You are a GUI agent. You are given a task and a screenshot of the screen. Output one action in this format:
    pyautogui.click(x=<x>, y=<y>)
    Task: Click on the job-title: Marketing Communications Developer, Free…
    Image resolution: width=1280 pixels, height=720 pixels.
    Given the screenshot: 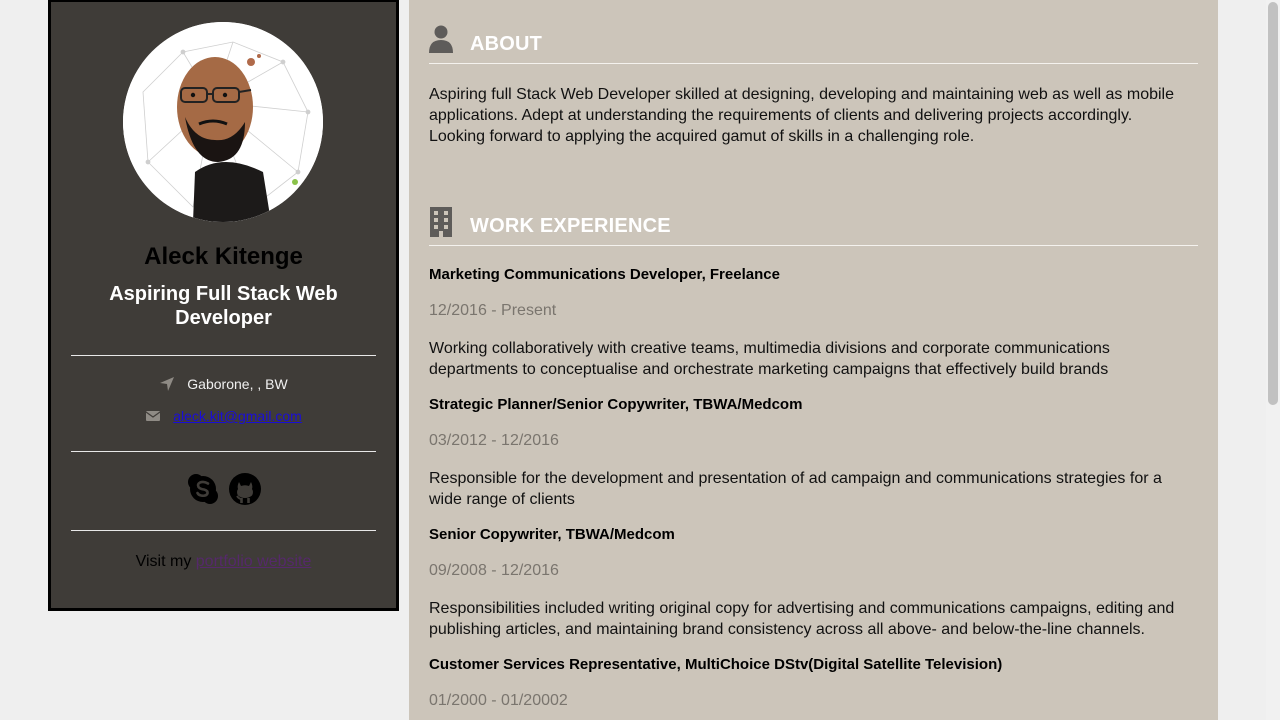 What is the action you would take?
    pyautogui.click(x=604, y=274)
    